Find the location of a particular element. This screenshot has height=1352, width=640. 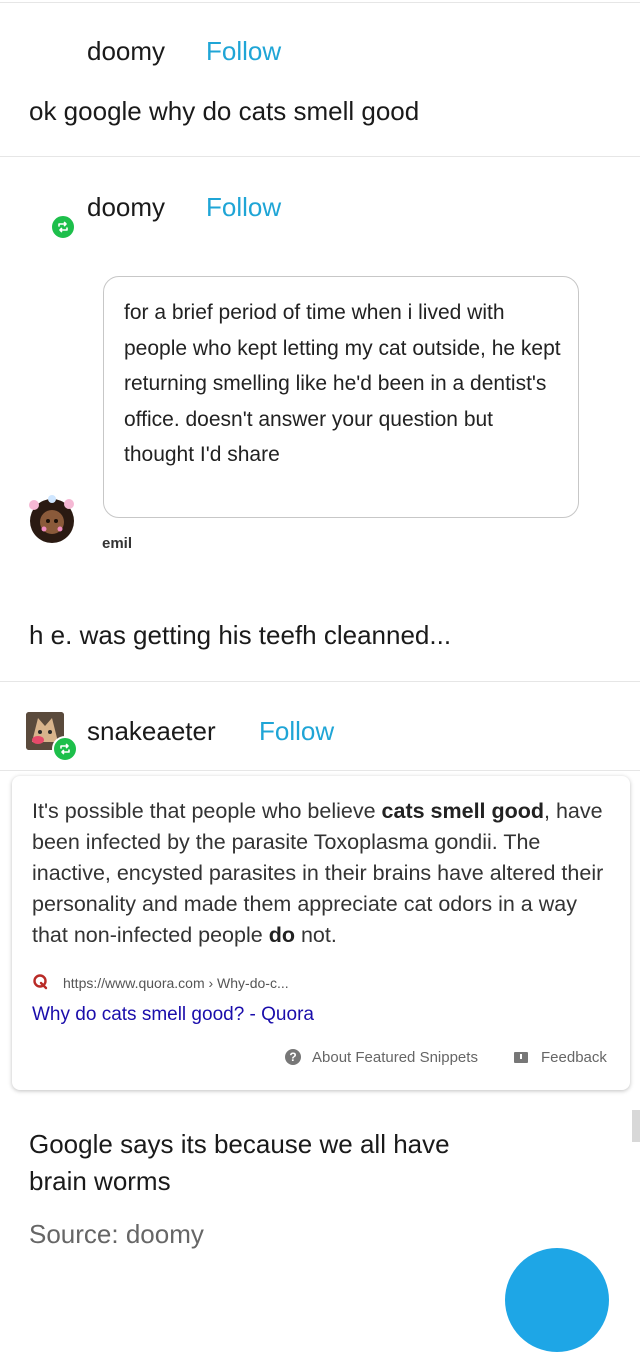

caption-line-2: brain worms is located at coordinates (100, 1181).